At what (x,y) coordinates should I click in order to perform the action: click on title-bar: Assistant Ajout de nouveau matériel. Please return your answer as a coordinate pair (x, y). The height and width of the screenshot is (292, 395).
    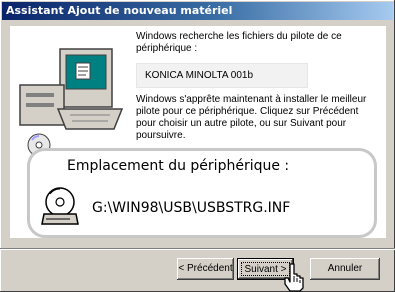
    Looking at the image, I should click on (197, 11).